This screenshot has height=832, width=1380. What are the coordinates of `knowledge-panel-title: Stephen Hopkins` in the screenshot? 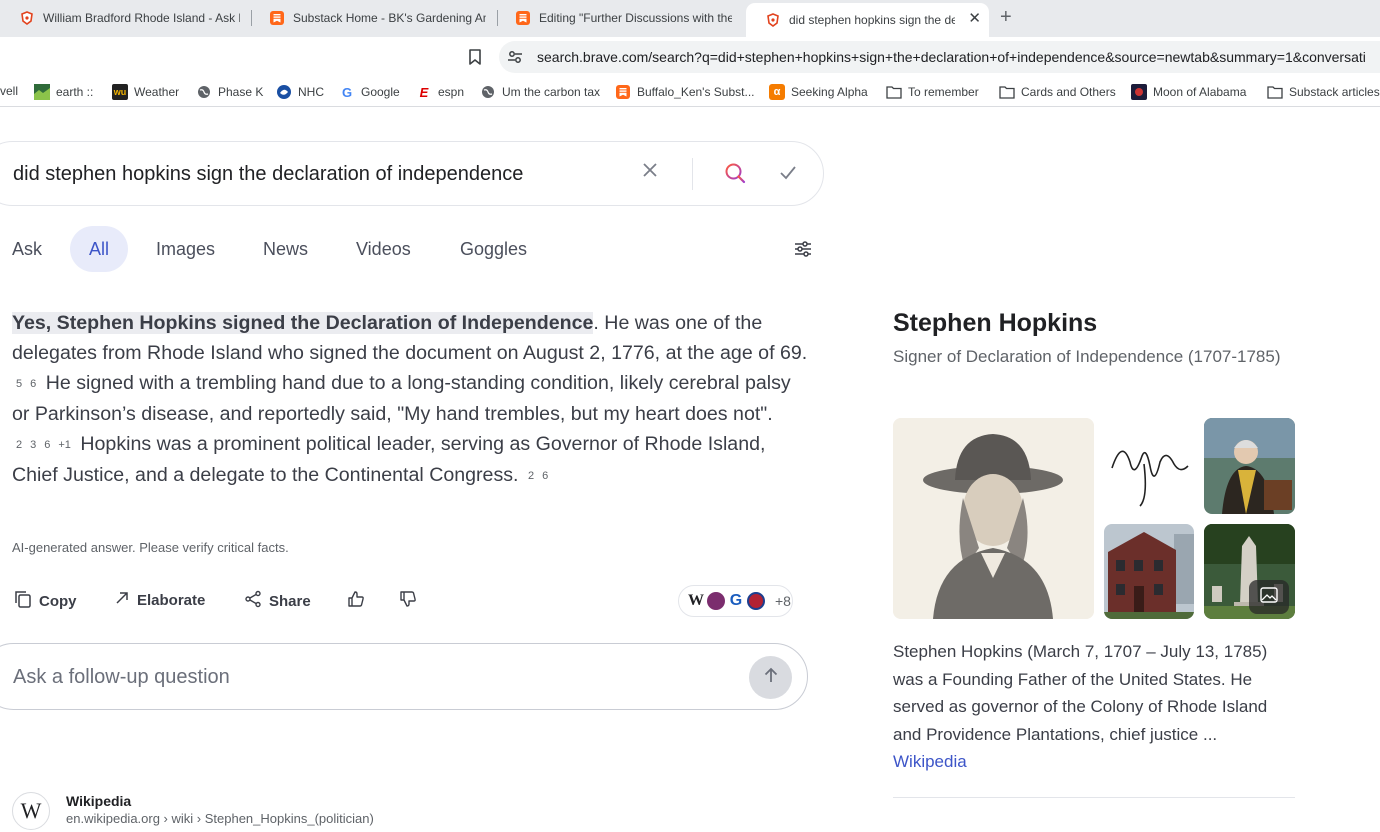 It's located at (995, 323).